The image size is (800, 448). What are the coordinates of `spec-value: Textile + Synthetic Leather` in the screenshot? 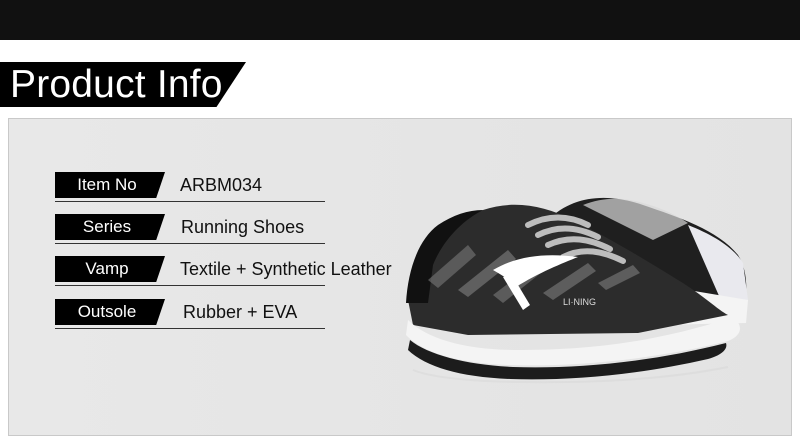 It's located at (286, 269).